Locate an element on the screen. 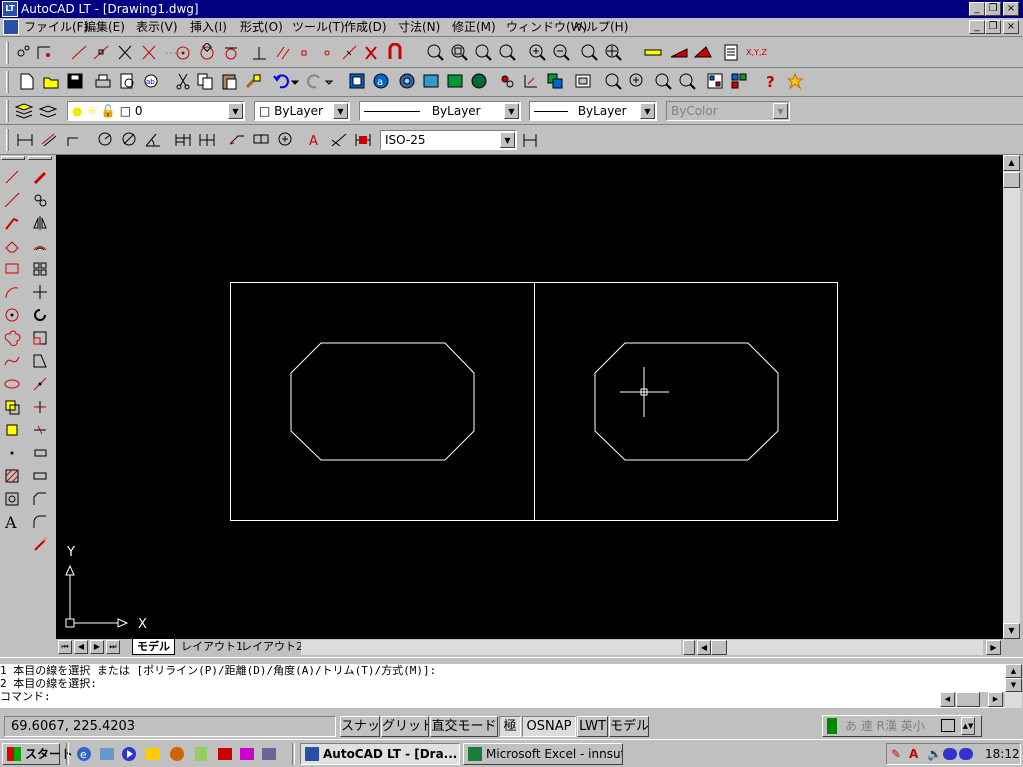 The height and width of the screenshot is (767, 1023). document-icon is located at coordinates (11, 27).